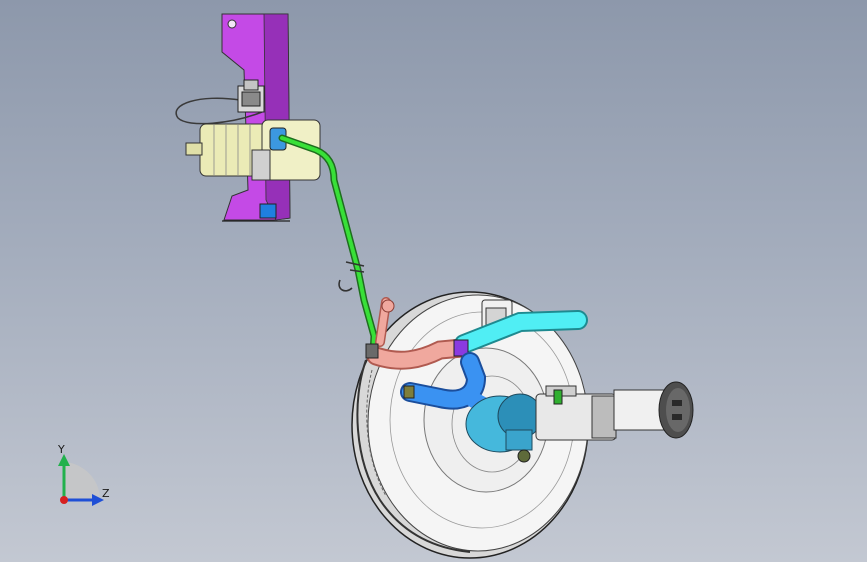 The width and height of the screenshot is (867, 562). I want to click on vacuum-pump-motor, so click(253, 150).